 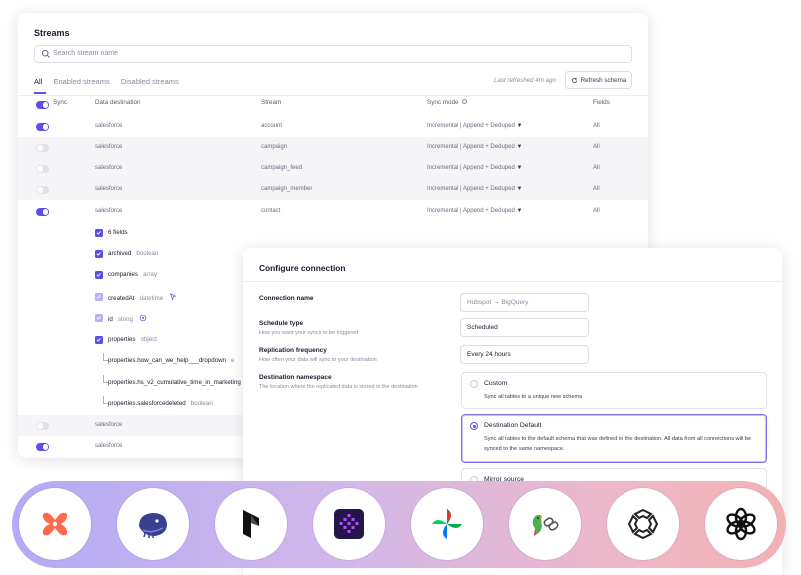 I want to click on tab-disabled-streams: Disabled streams, so click(x=150, y=81).